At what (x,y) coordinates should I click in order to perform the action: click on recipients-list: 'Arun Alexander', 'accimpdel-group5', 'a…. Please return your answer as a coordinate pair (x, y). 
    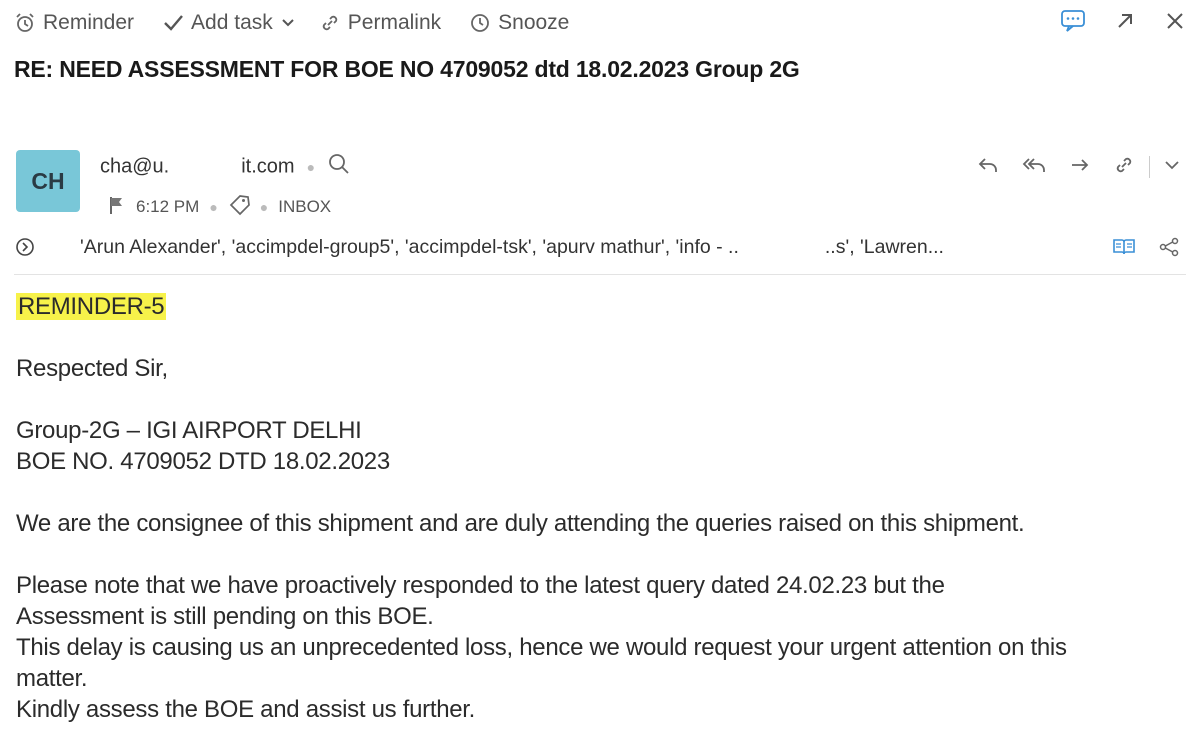
    Looking at the image, I should click on (512, 248).